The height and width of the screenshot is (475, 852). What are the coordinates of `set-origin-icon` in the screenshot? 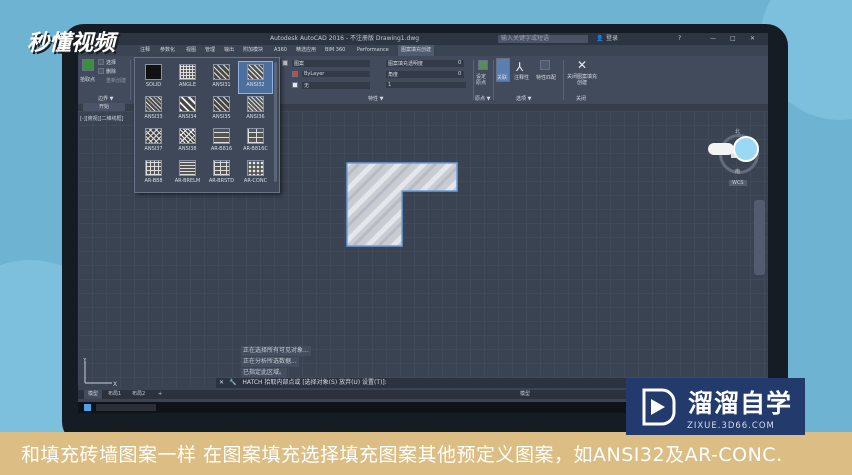 It's located at (483, 65).